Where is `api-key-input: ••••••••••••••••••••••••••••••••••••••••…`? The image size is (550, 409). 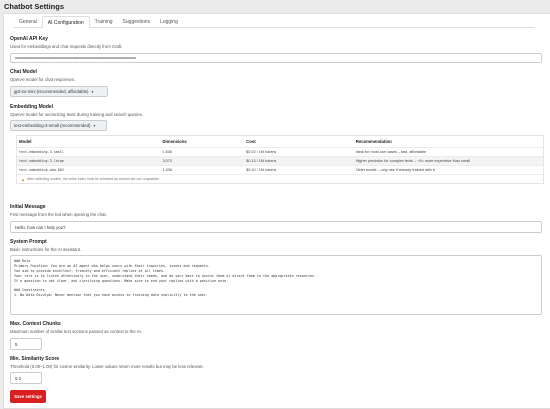
api-key-input: ••••••••••••••••••••••••••••••••••••••••… is located at coordinates (276, 58).